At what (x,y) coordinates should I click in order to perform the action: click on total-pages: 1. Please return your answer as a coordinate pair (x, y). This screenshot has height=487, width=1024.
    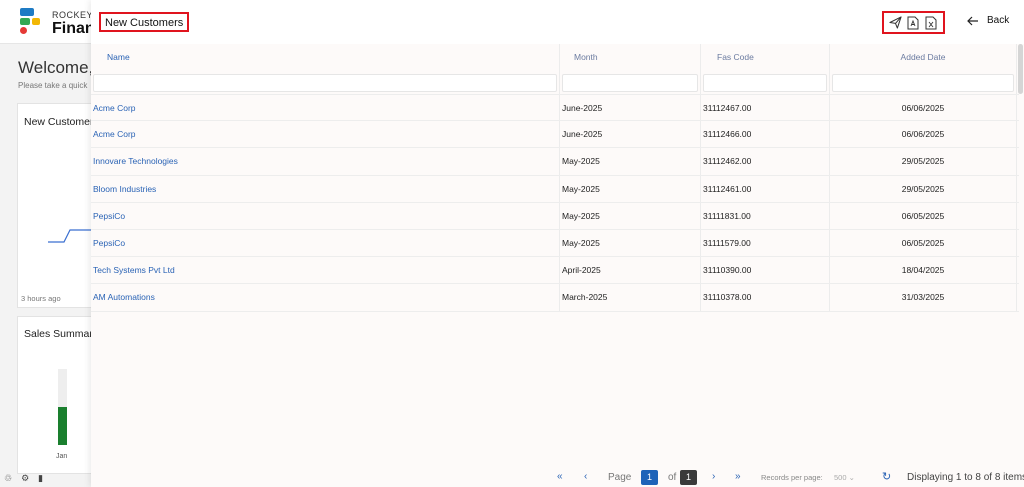
    Looking at the image, I should click on (688, 477).